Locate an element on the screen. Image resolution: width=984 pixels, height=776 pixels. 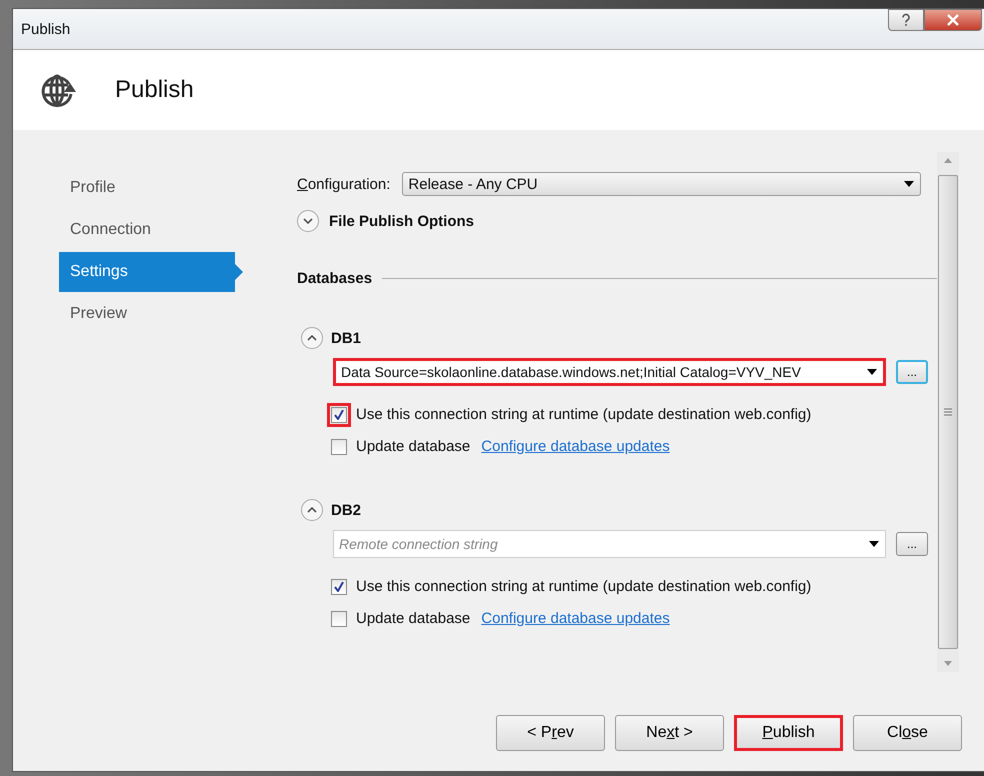
help-button is located at coordinates (906, 20).